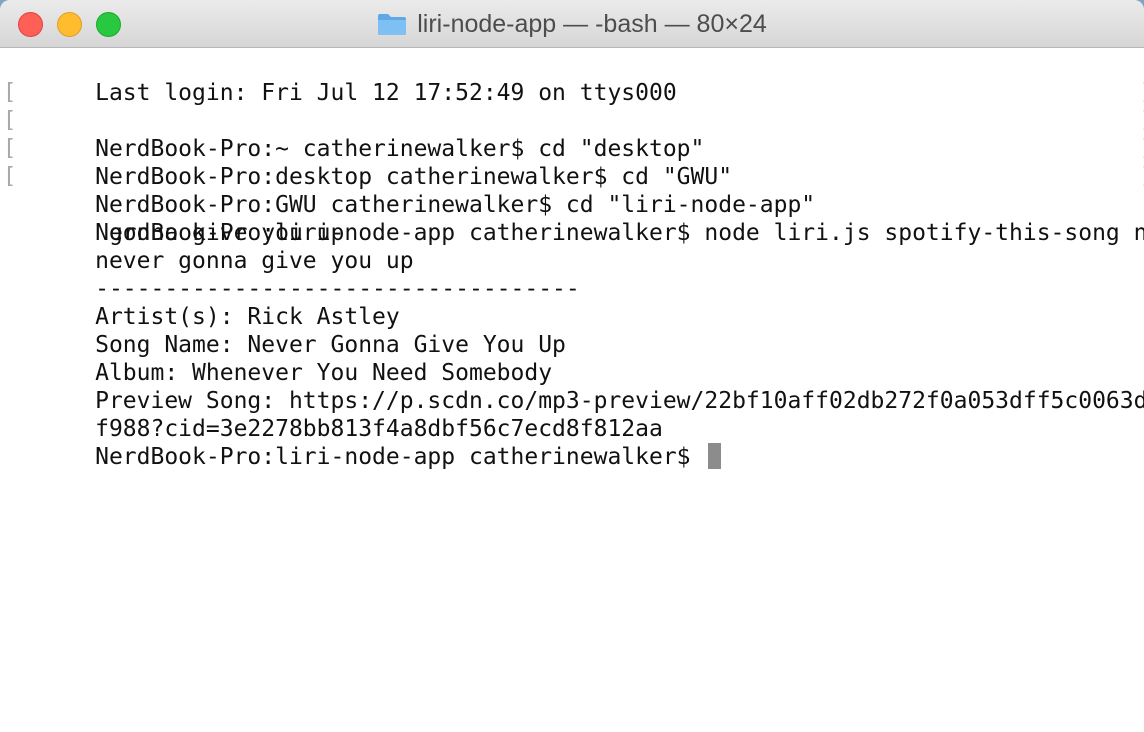 The image size is (1144, 732). What do you see at coordinates (592, 23) in the screenshot?
I see `window-title-text: liri-node-app — -bash — 80×24` at bounding box center [592, 23].